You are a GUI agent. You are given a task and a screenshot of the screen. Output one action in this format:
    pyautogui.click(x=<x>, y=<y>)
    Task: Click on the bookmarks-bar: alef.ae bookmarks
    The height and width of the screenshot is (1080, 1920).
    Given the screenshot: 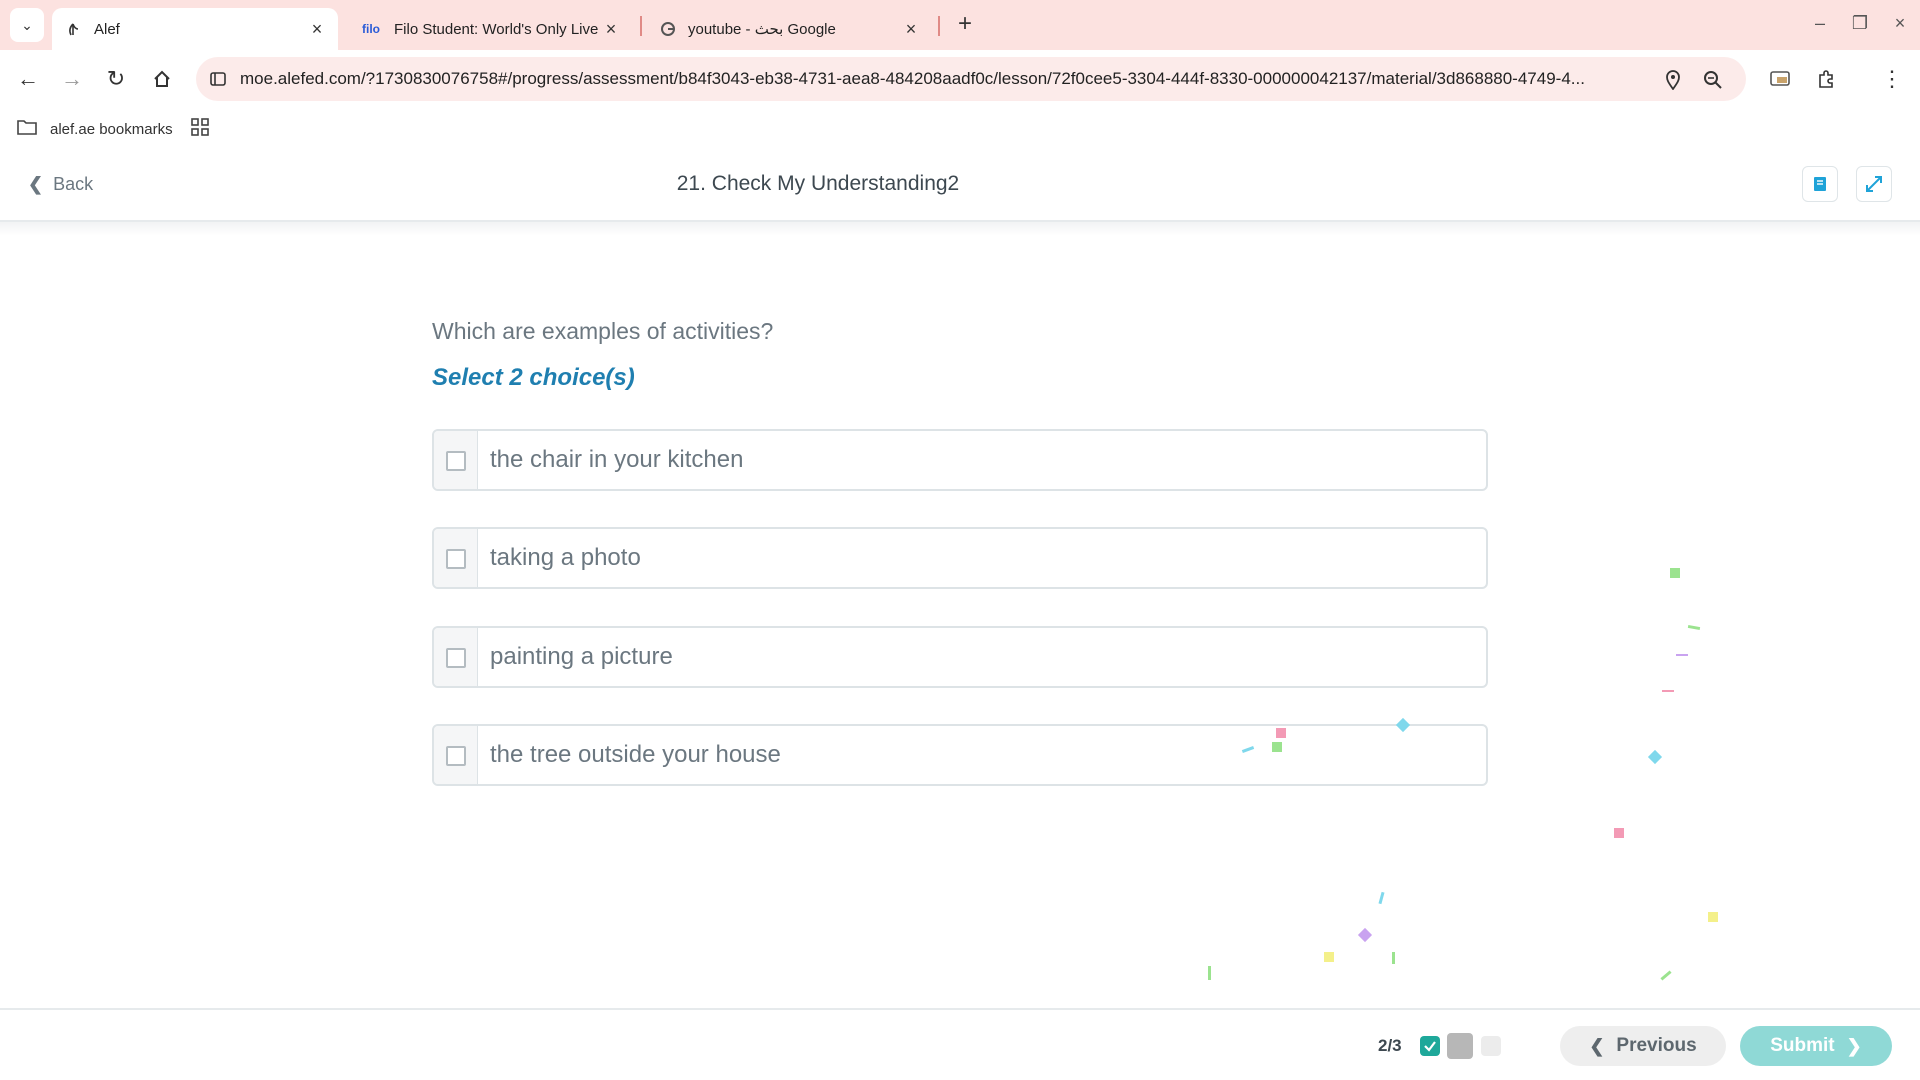 What is the action you would take?
    pyautogui.click(x=960, y=129)
    